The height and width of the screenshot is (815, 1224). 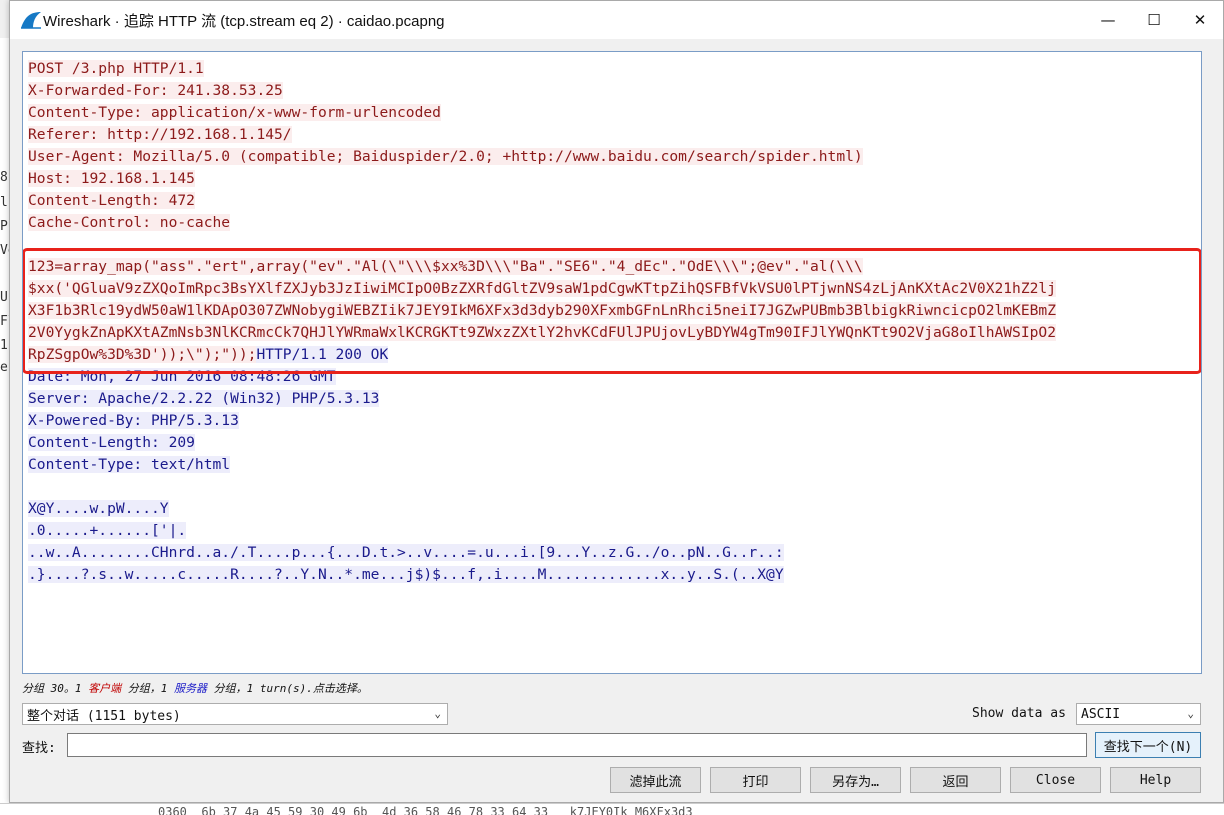 I want to click on maximize-icon: ☐, so click(x=1154, y=20).